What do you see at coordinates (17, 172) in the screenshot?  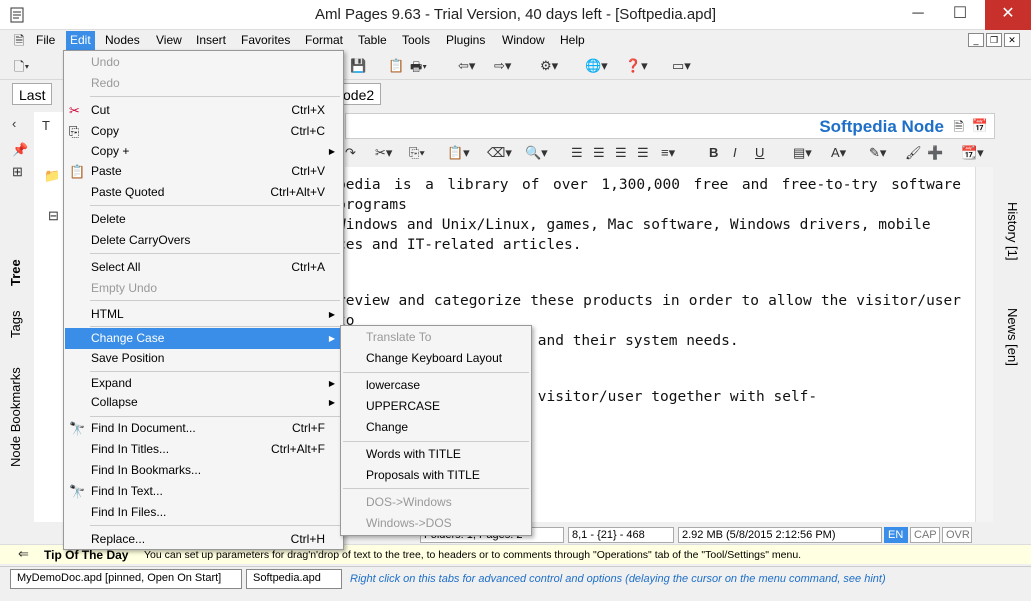 I see `tree-toggle-icon: ⊞` at bounding box center [17, 172].